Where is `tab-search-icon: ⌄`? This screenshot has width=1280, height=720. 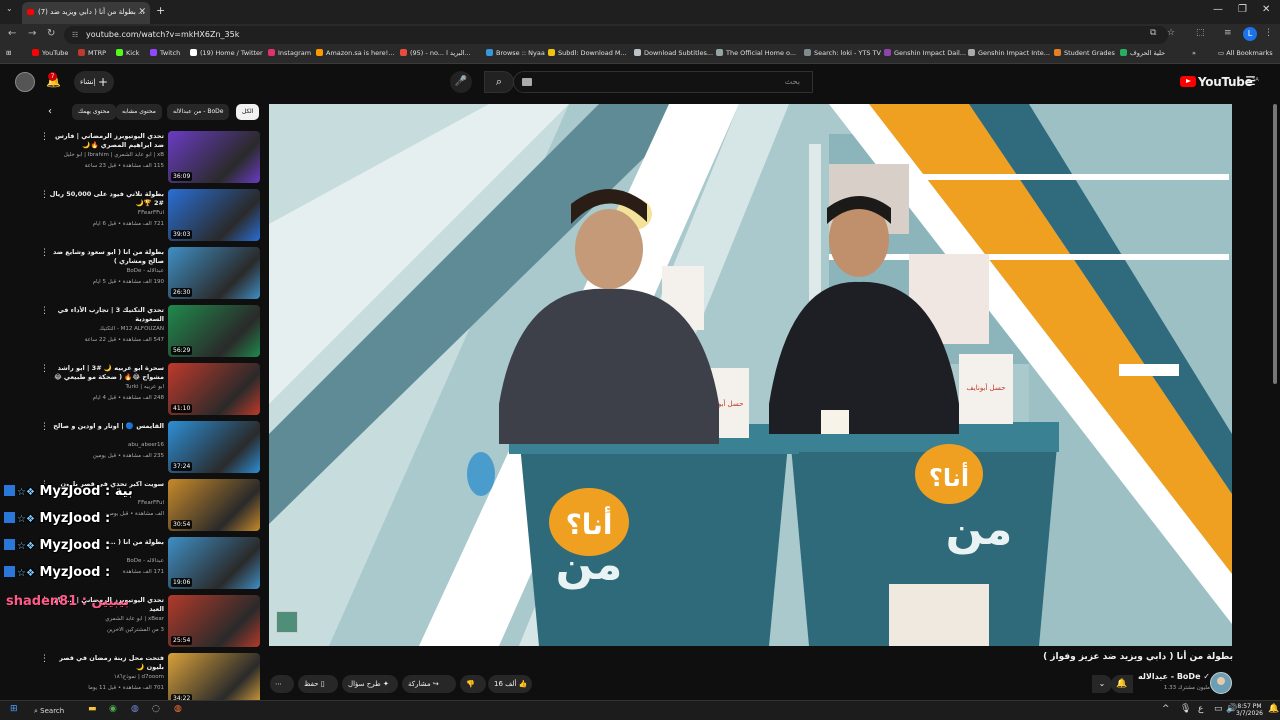 tab-search-icon: ⌄ is located at coordinates (9, 8).